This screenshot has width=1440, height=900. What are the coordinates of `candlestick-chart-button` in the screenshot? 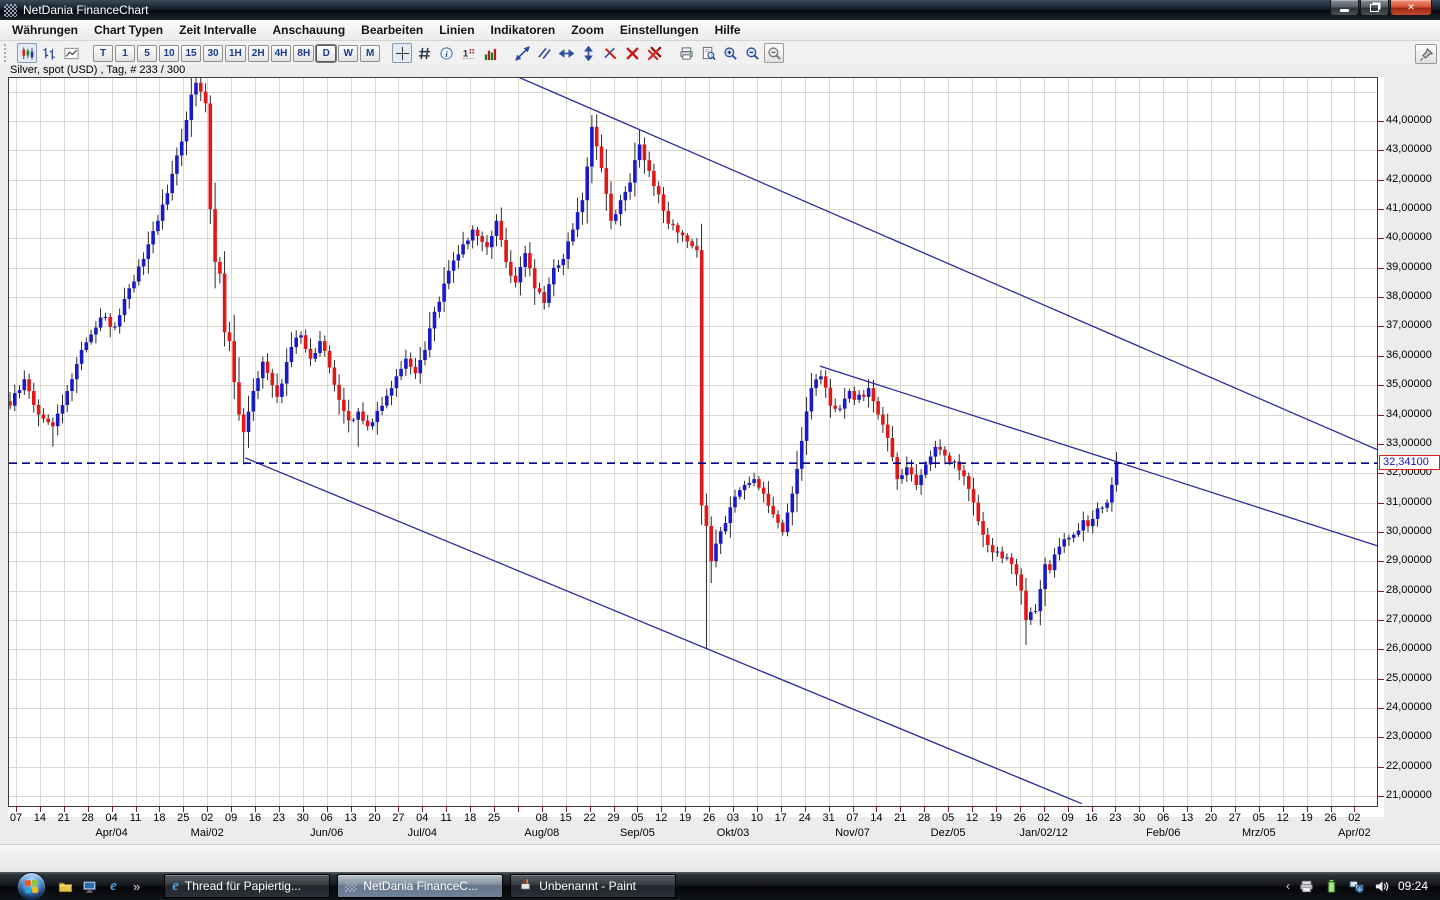 It's located at (27, 53).